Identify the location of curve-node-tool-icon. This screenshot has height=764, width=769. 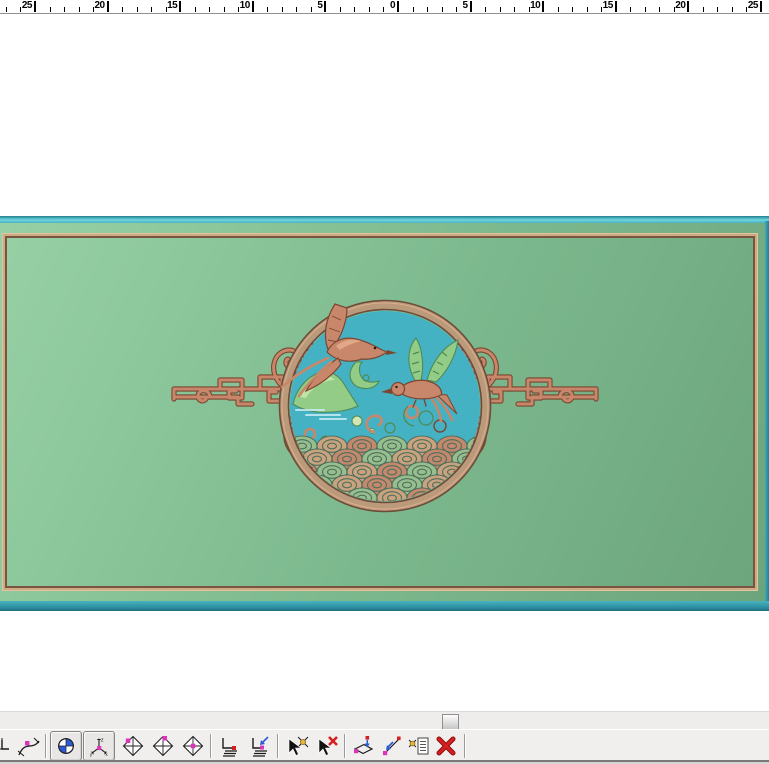
(29, 746).